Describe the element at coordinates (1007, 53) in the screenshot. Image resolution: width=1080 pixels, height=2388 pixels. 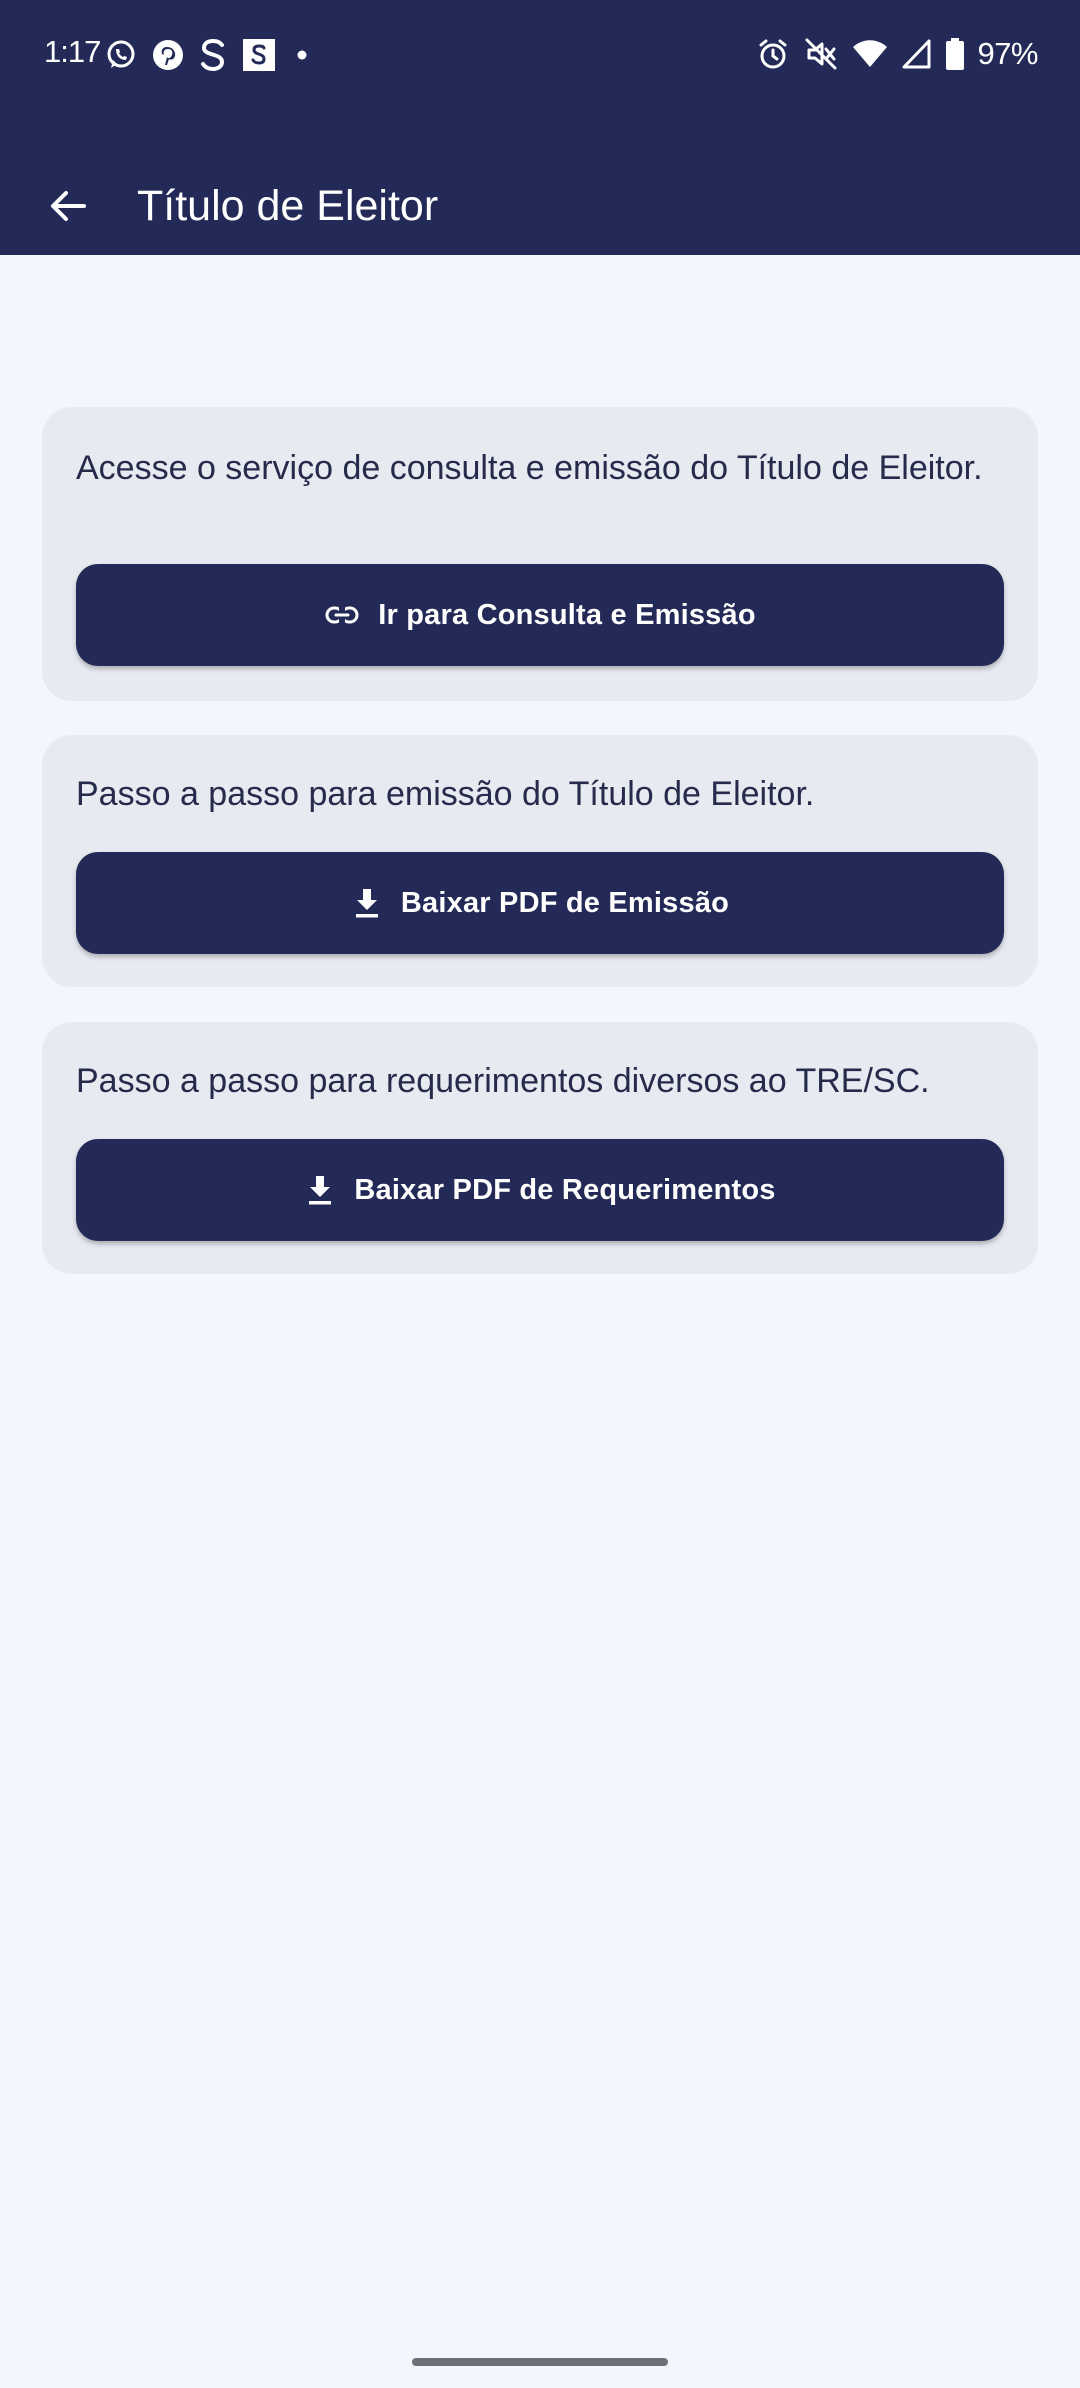
I see `battery-percent: 97%` at that location.